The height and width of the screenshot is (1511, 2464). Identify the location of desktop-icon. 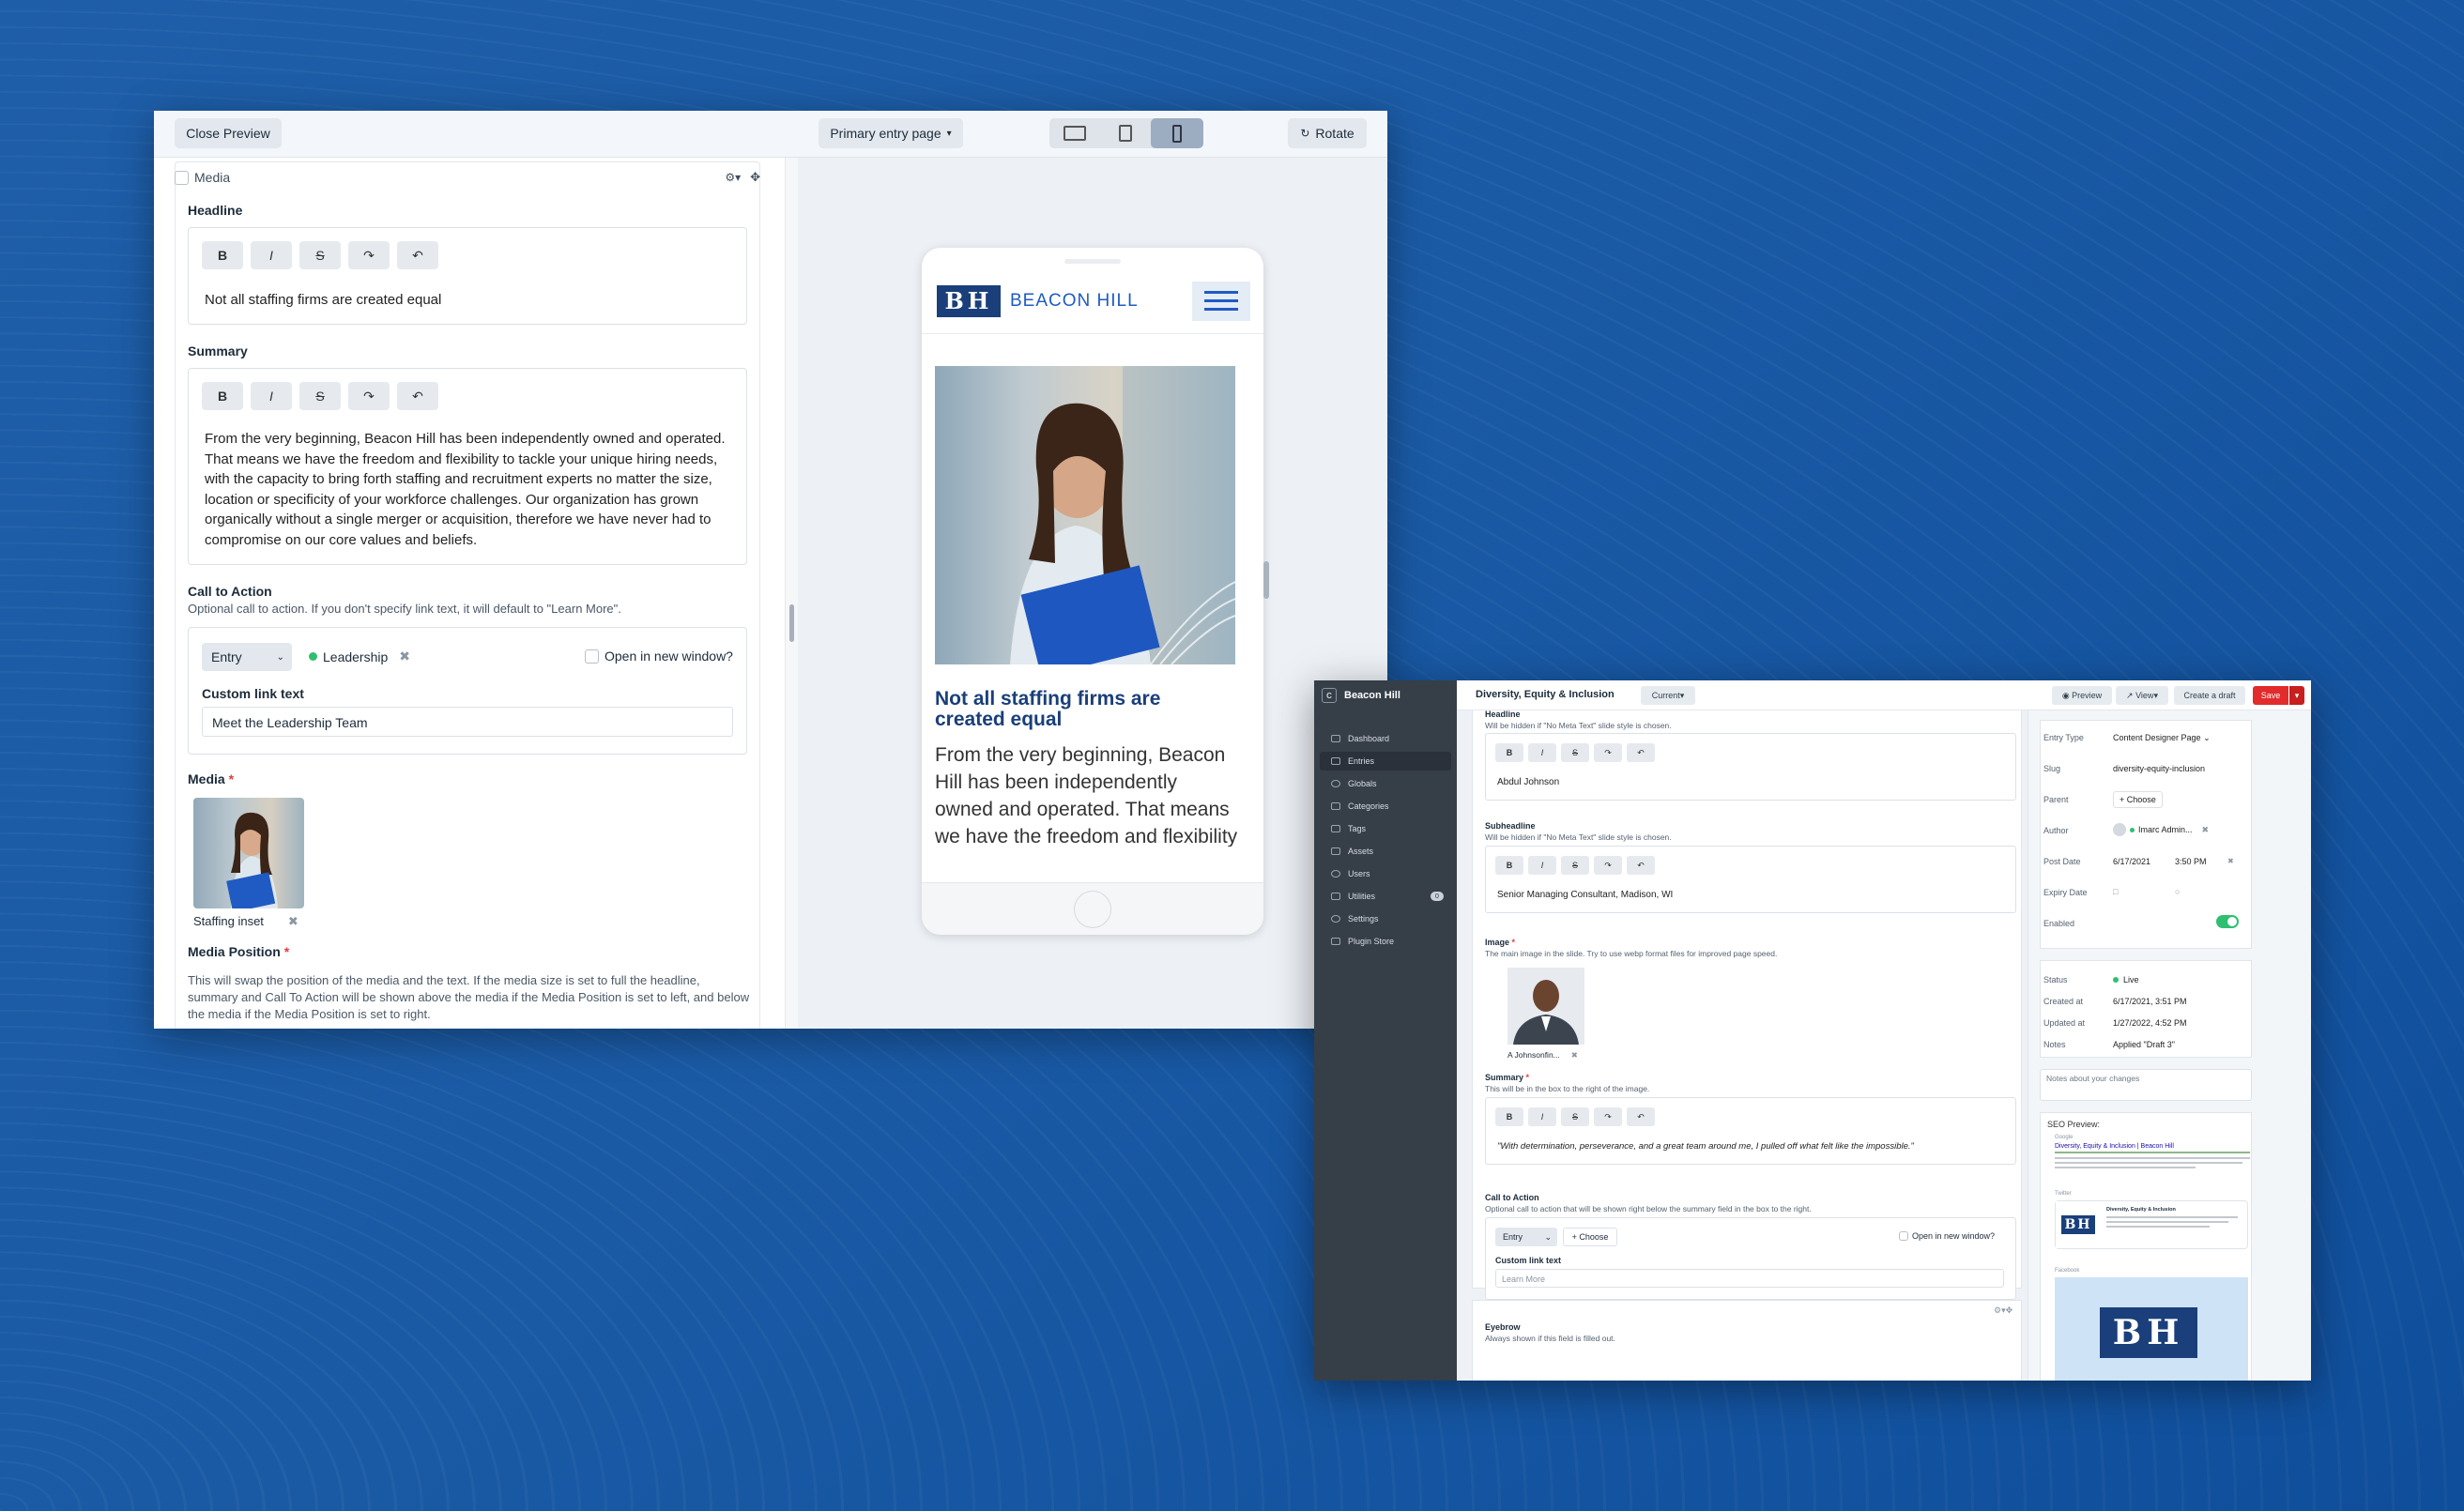
(1075, 133).